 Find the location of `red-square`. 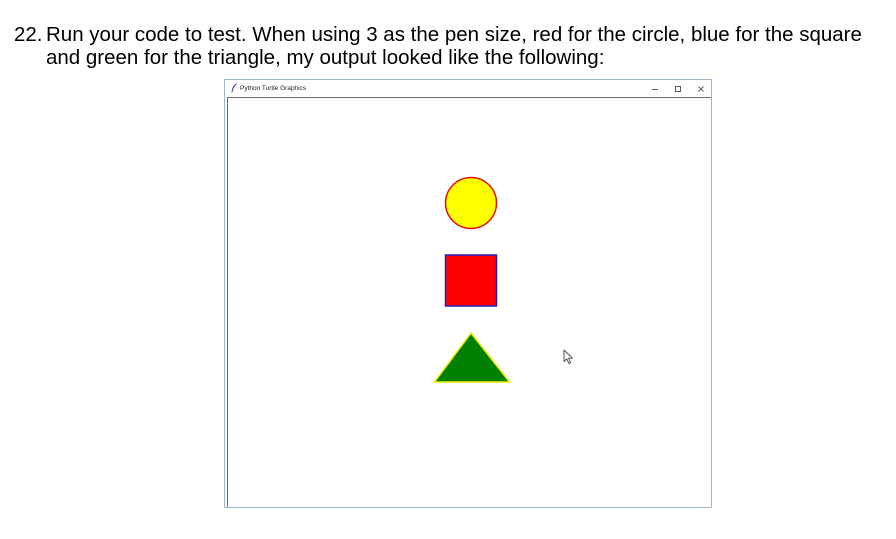

red-square is located at coordinates (471, 280).